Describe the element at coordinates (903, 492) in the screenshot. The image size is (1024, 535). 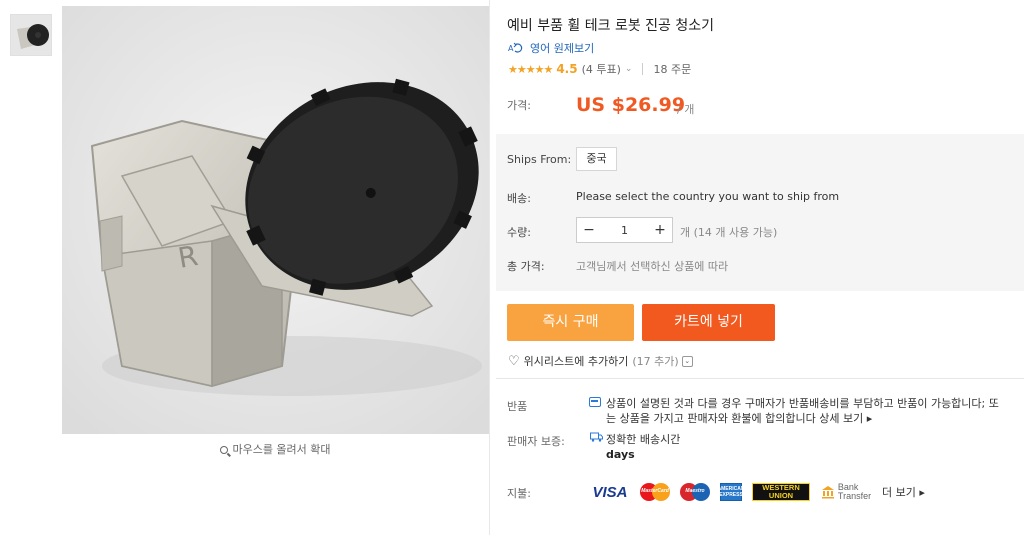
I see `more-payment-link: 더 보기 ▸` at that location.